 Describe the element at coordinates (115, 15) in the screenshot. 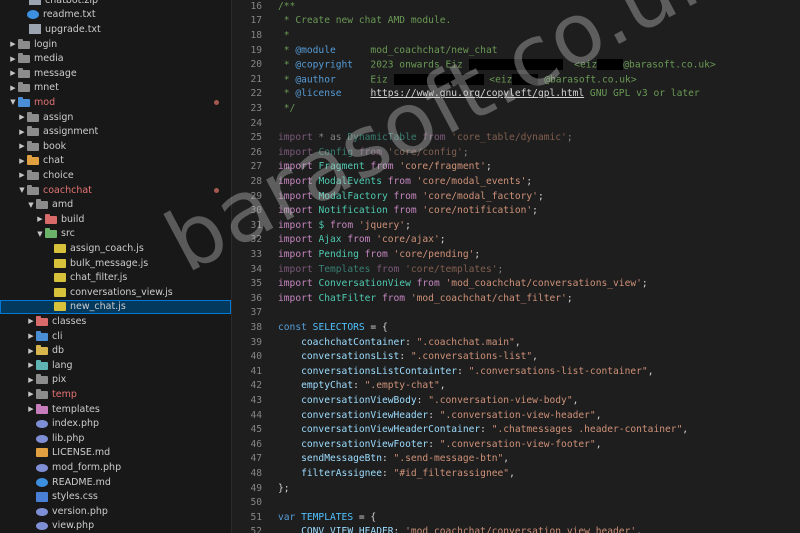

I see `explorer-file: readme.txt` at that location.